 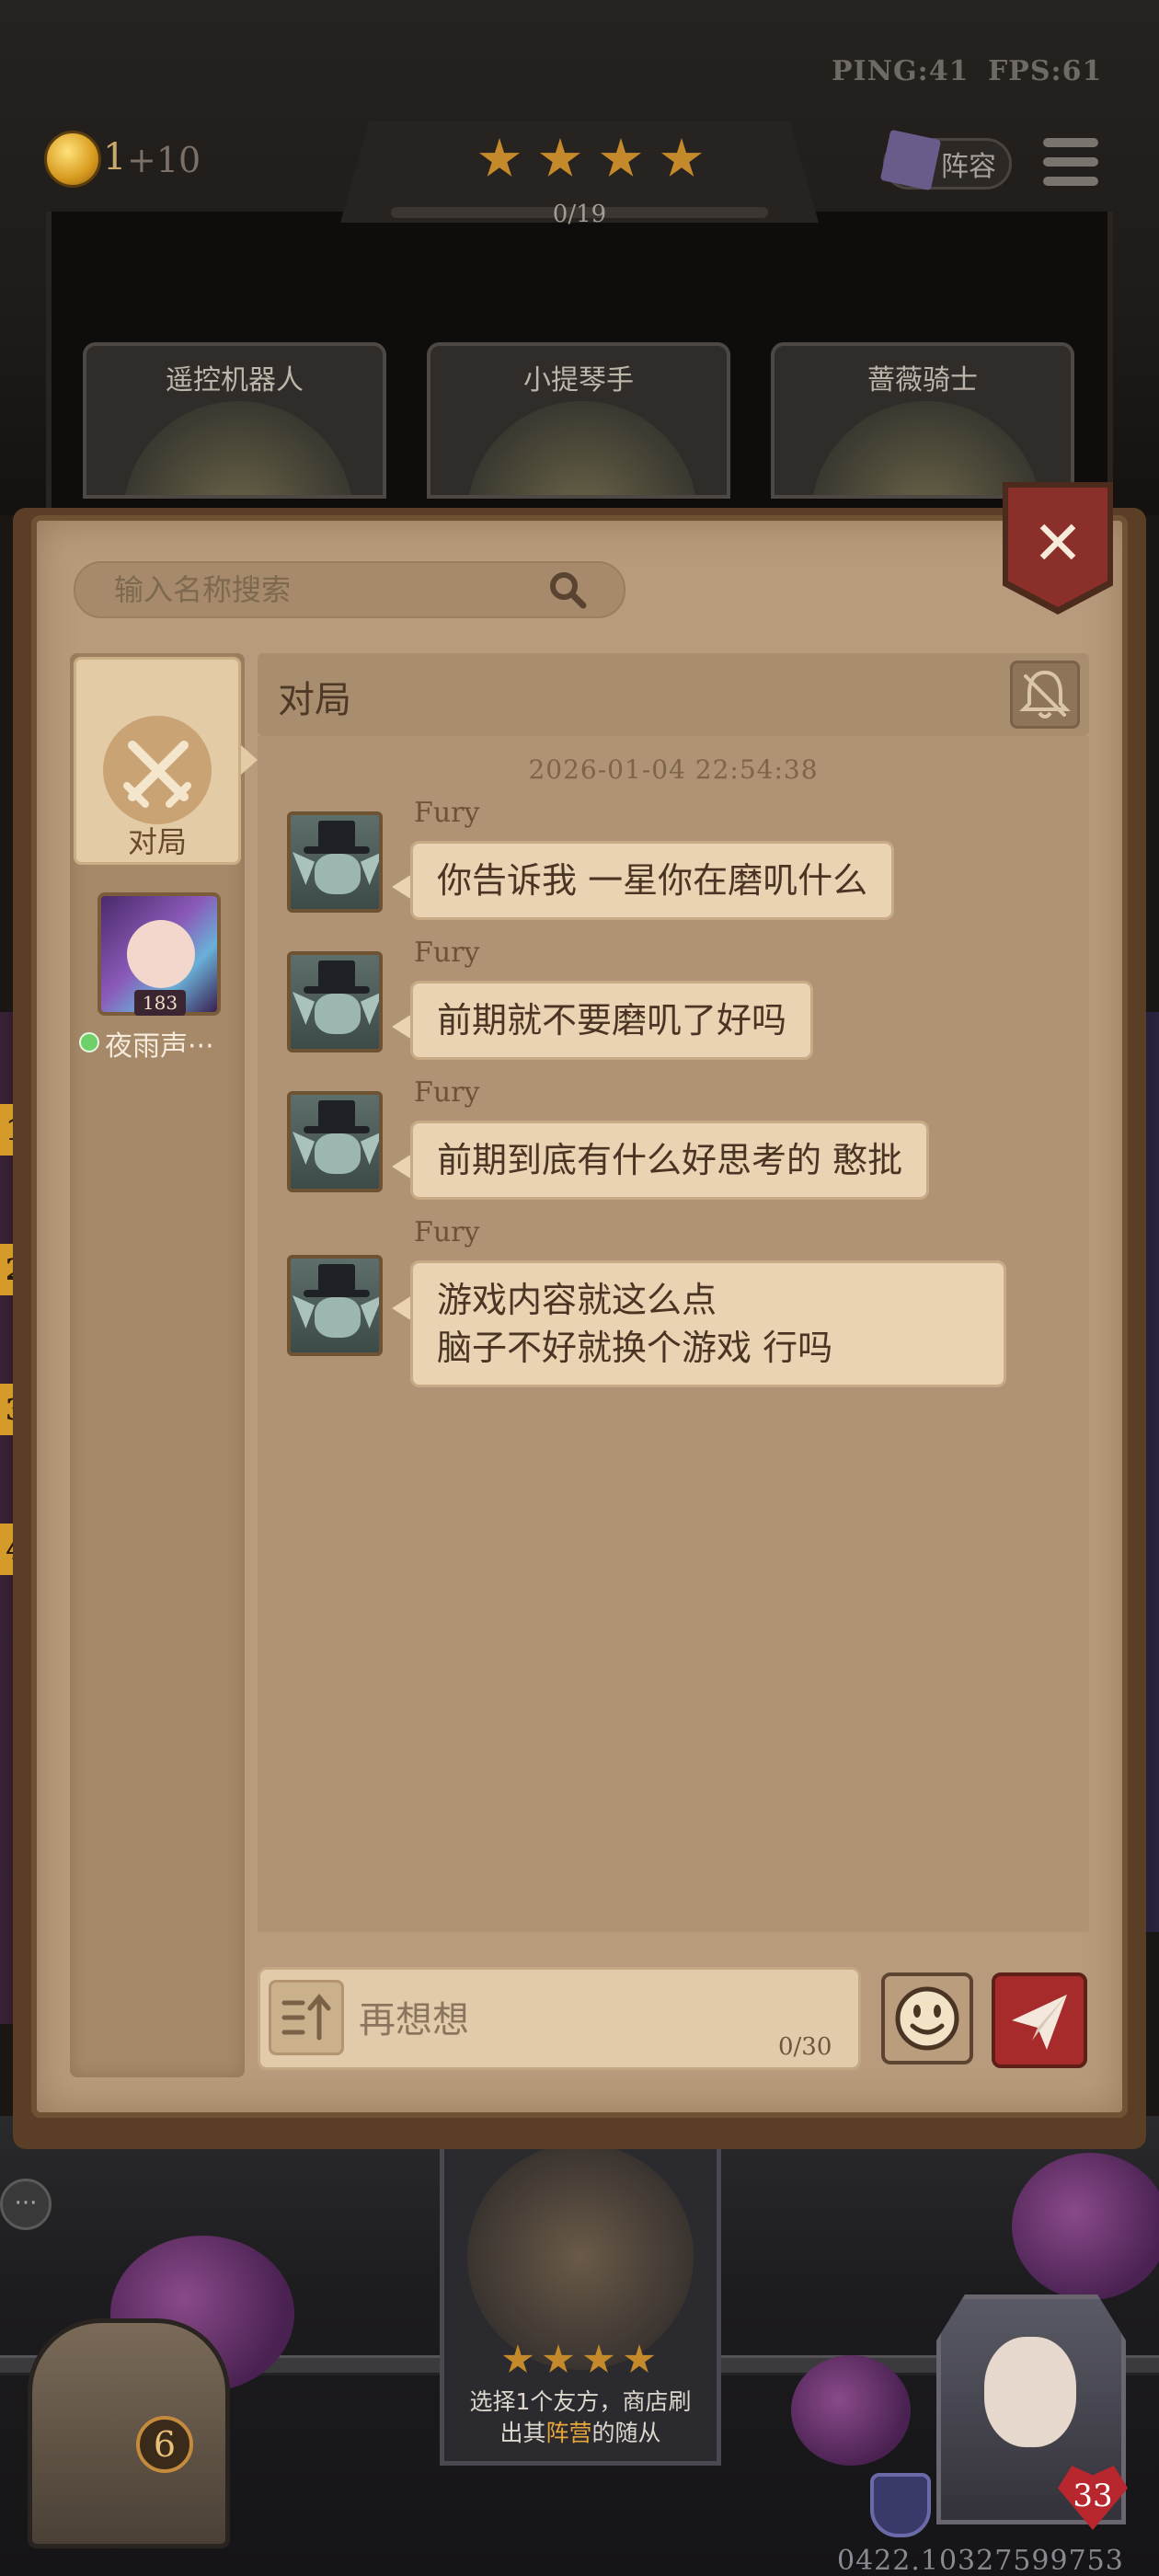 I want to click on chat-sidebar, so click(x=157, y=1365).